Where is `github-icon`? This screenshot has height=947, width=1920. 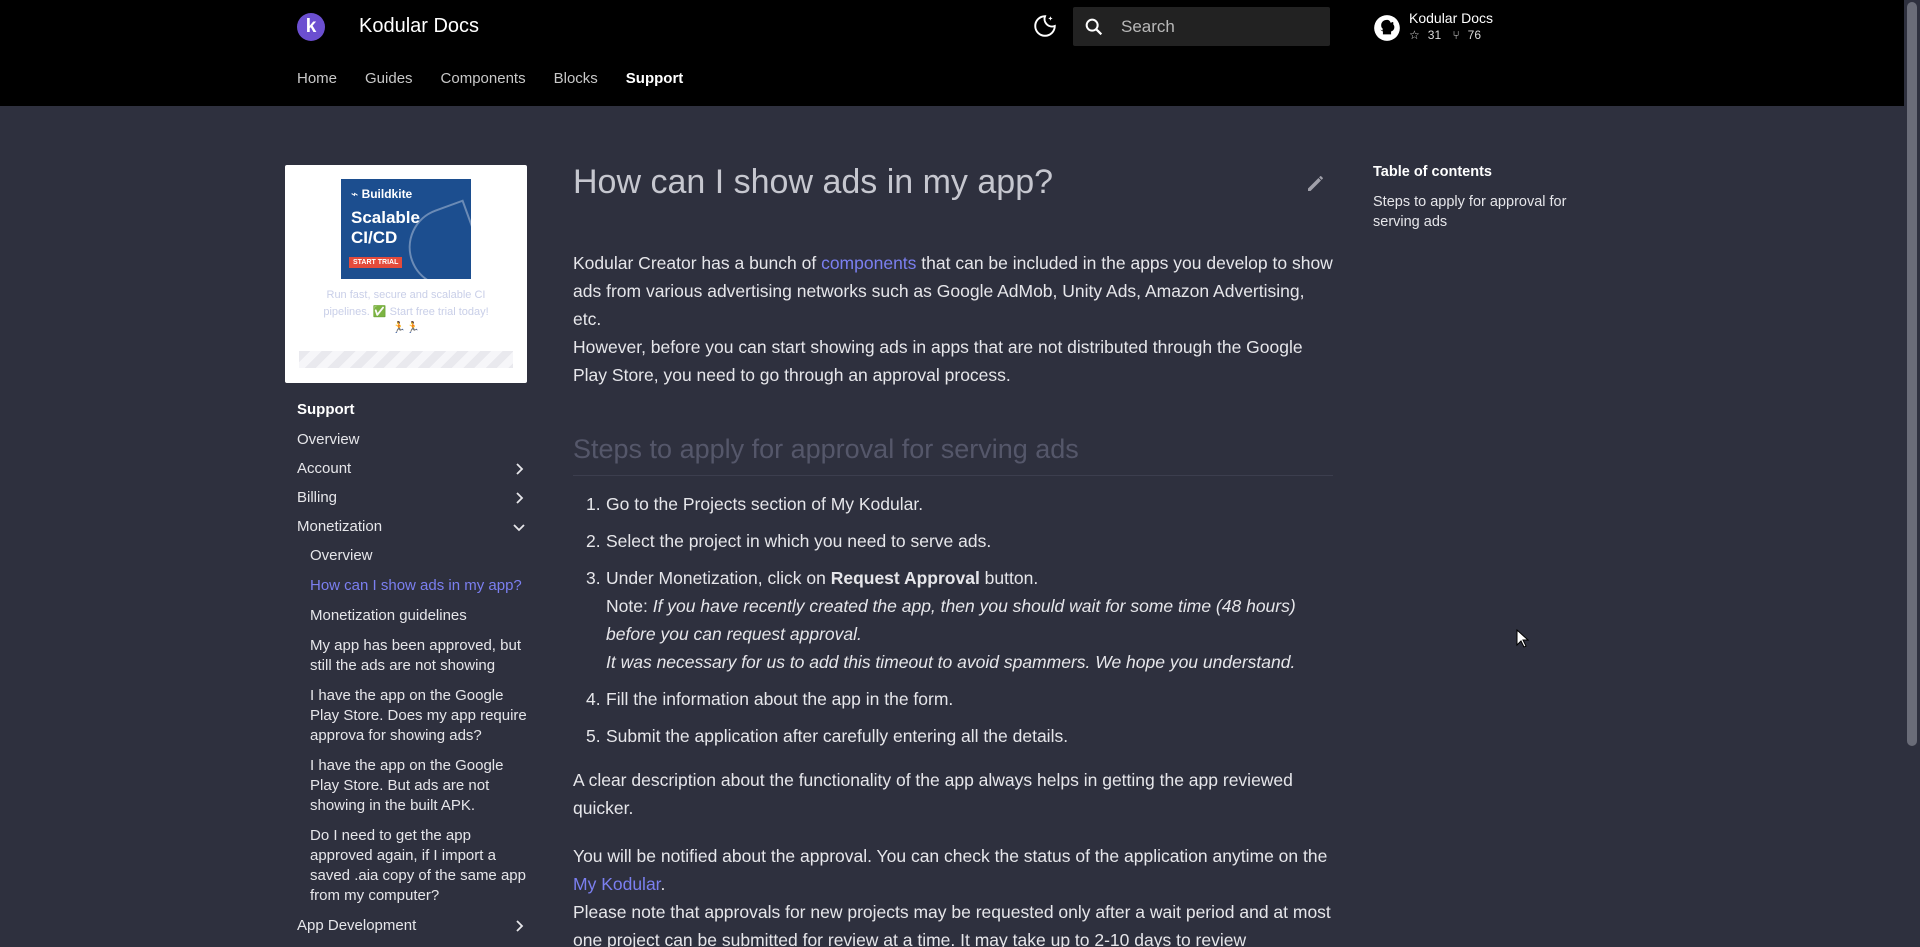
github-icon is located at coordinates (1387, 28).